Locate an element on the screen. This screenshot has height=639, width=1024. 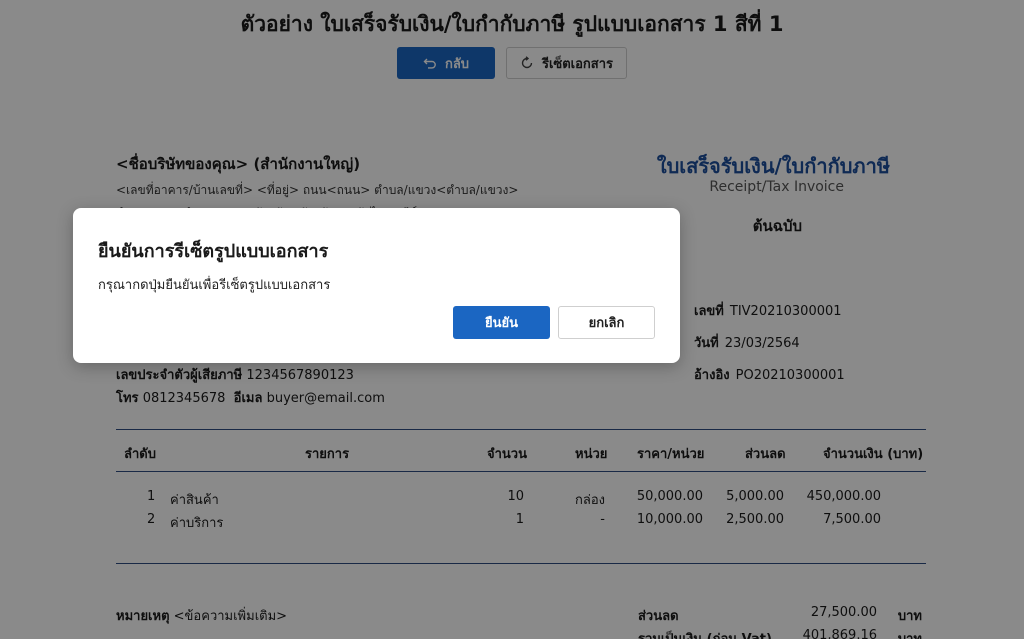
confirm-button: ยืนยัน is located at coordinates (501, 322).